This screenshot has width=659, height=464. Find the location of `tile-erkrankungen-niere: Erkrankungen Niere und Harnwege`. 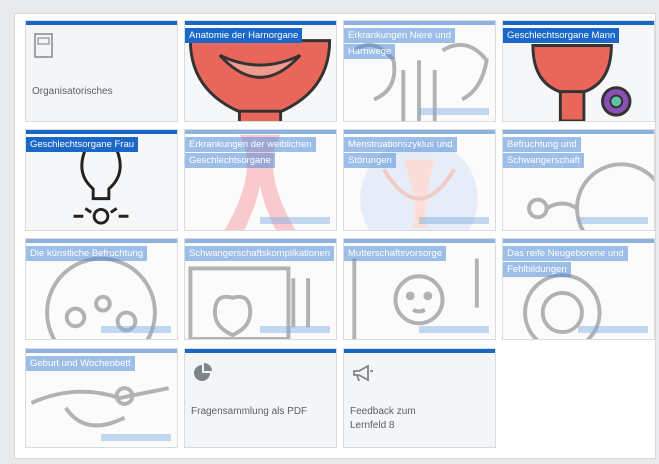

tile-erkrankungen-niere: Erkrankungen Niere und Harnwege is located at coordinates (419, 71).